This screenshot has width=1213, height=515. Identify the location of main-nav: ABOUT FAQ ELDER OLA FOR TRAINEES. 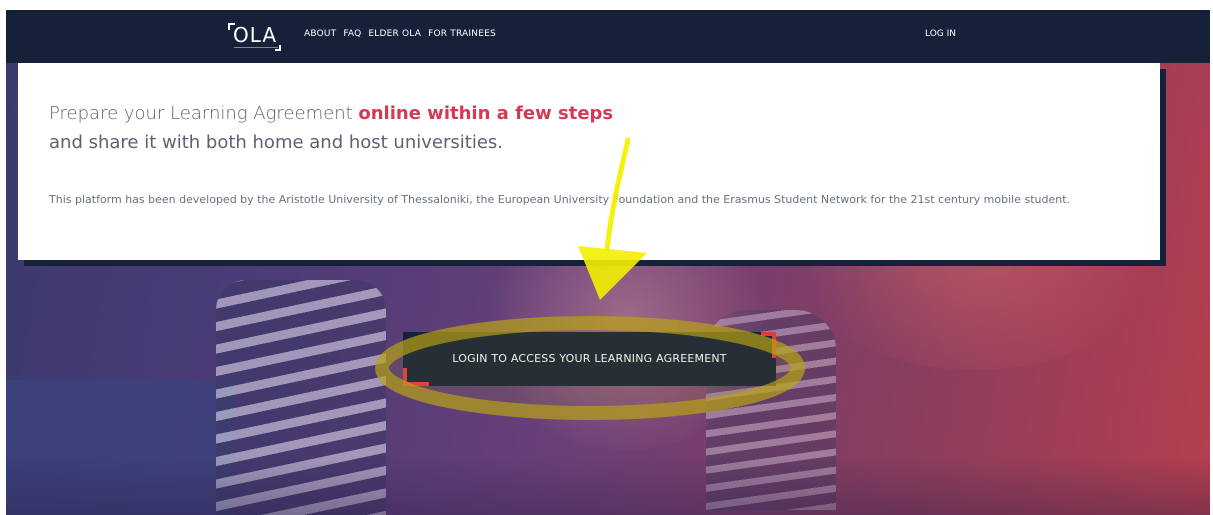
(400, 34).